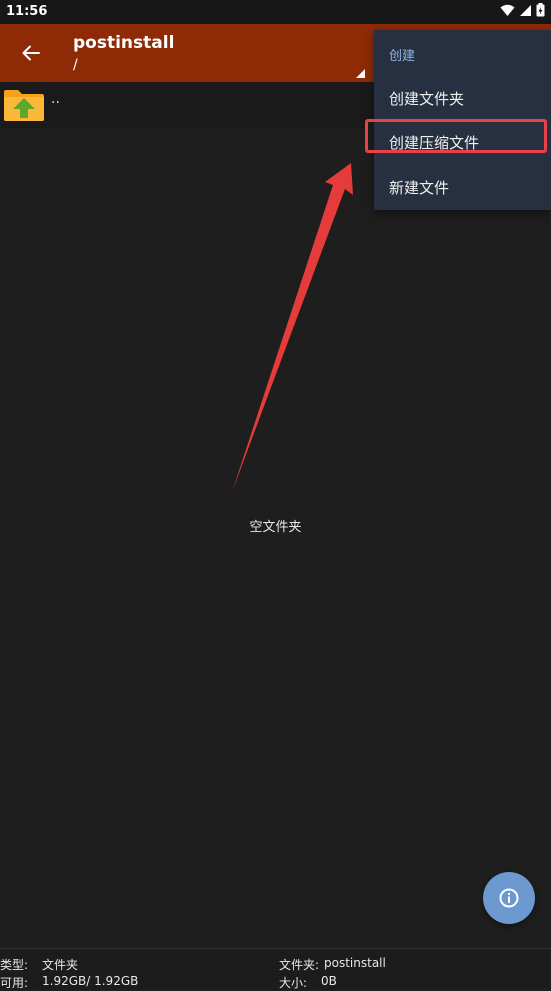  What do you see at coordinates (507, 10) in the screenshot?
I see `wifi-icon` at bounding box center [507, 10].